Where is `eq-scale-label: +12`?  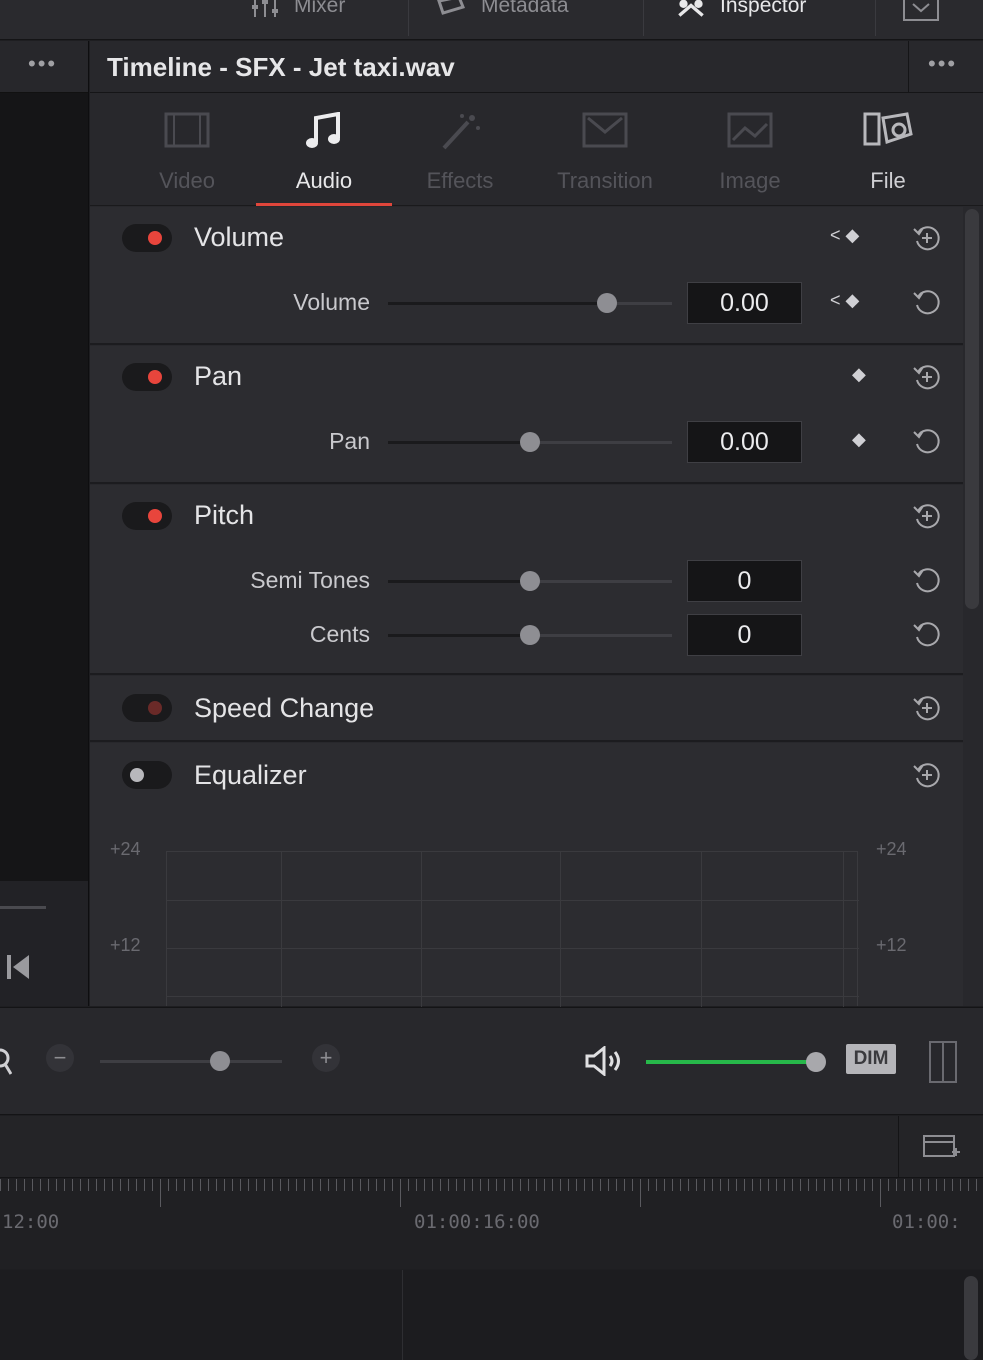 eq-scale-label: +12 is located at coordinates (125, 945).